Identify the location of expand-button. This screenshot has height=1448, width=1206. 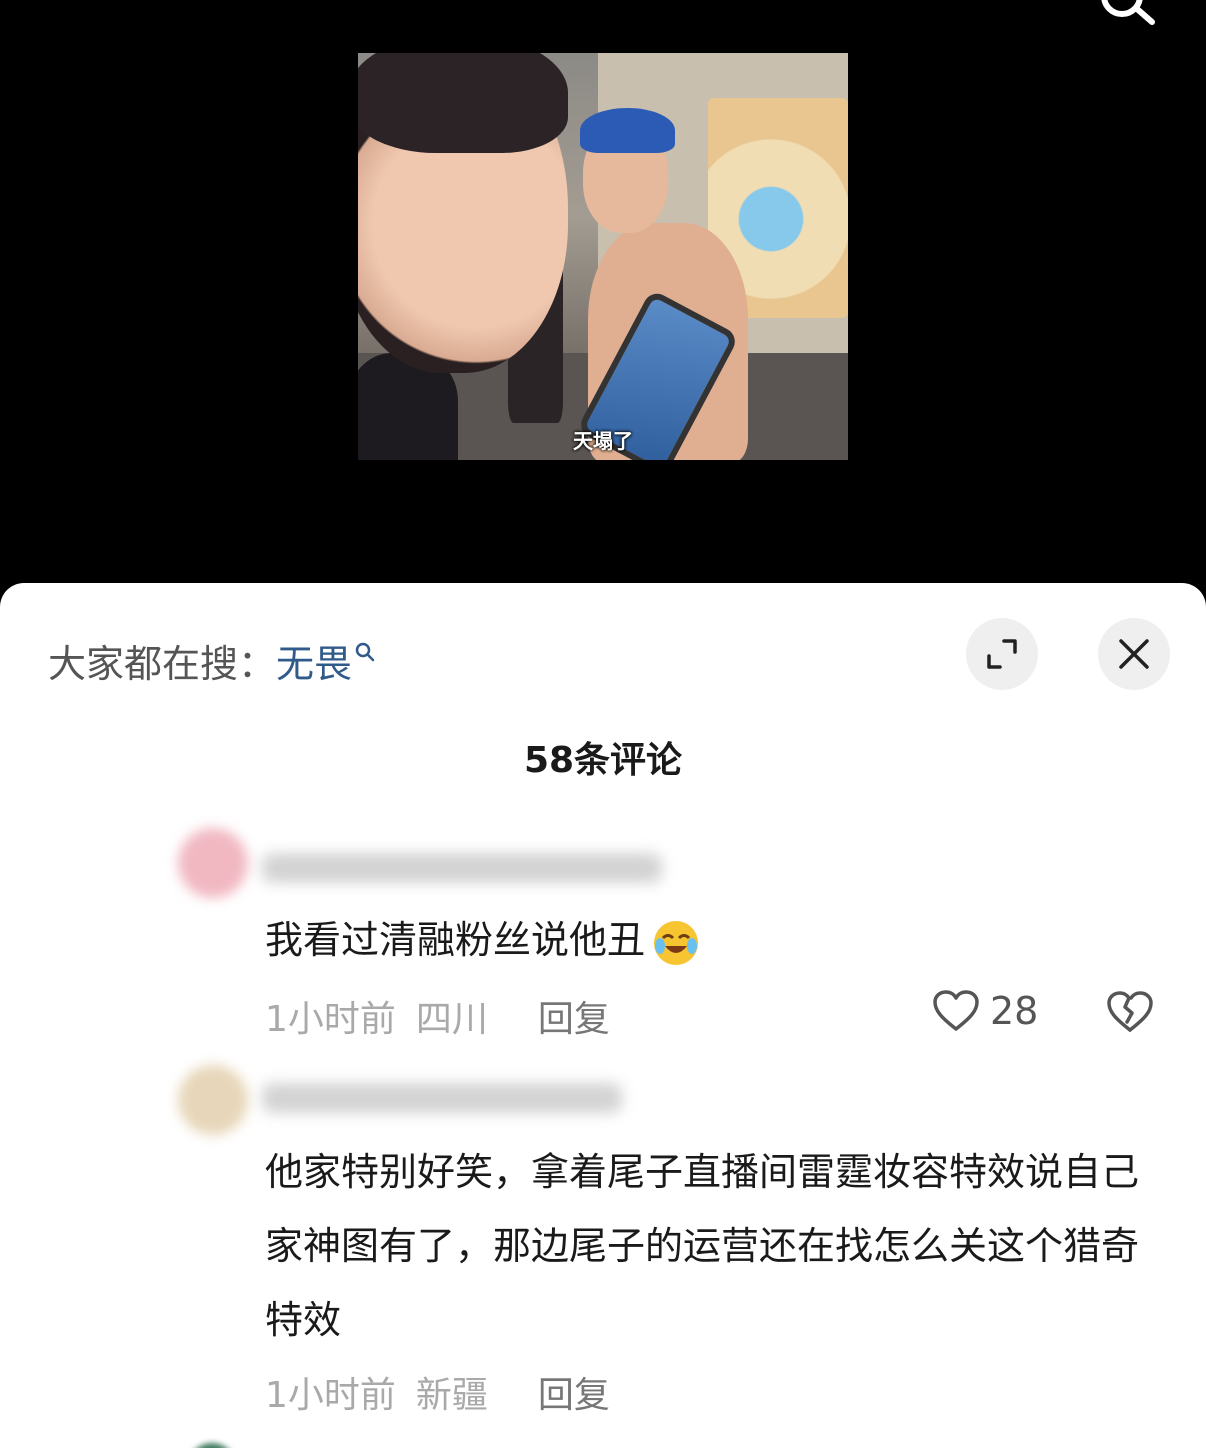
(1002, 654).